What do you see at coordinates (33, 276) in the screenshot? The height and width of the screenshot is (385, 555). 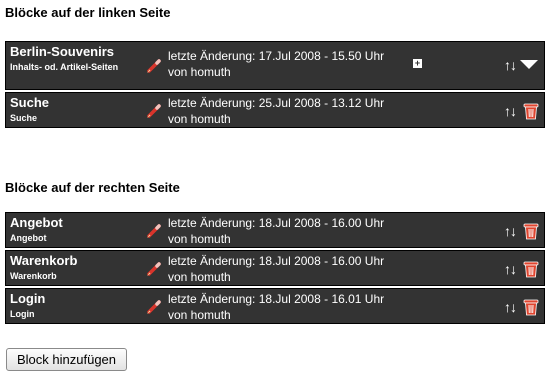 I see `block-type: Warenkorb` at bounding box center [33, 276].